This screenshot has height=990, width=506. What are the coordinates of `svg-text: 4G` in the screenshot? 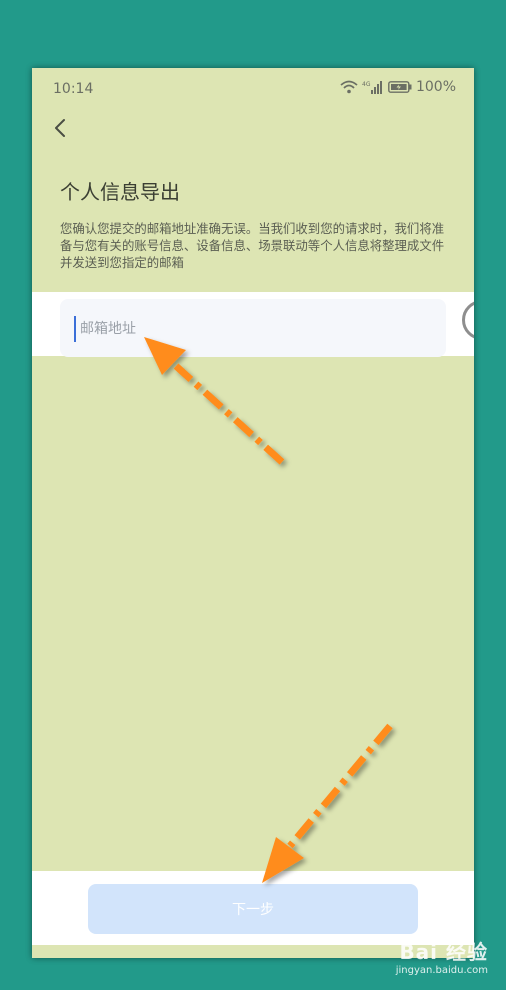 It's located at (366, 84).